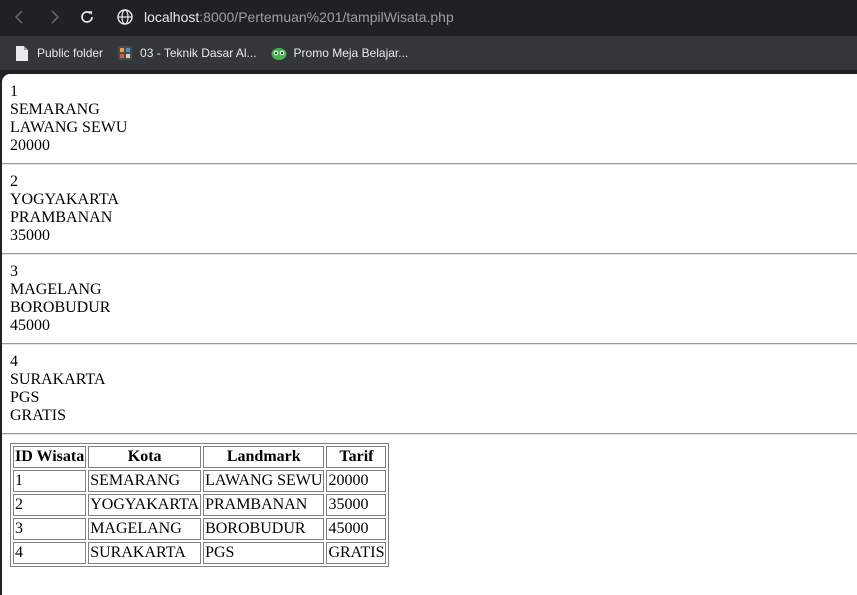 This screenshot has height=595, width=857. Describe the element at coordinates (61, 217) in the screenshot. I see `record-landmark: PRAMBANAN` at that location.